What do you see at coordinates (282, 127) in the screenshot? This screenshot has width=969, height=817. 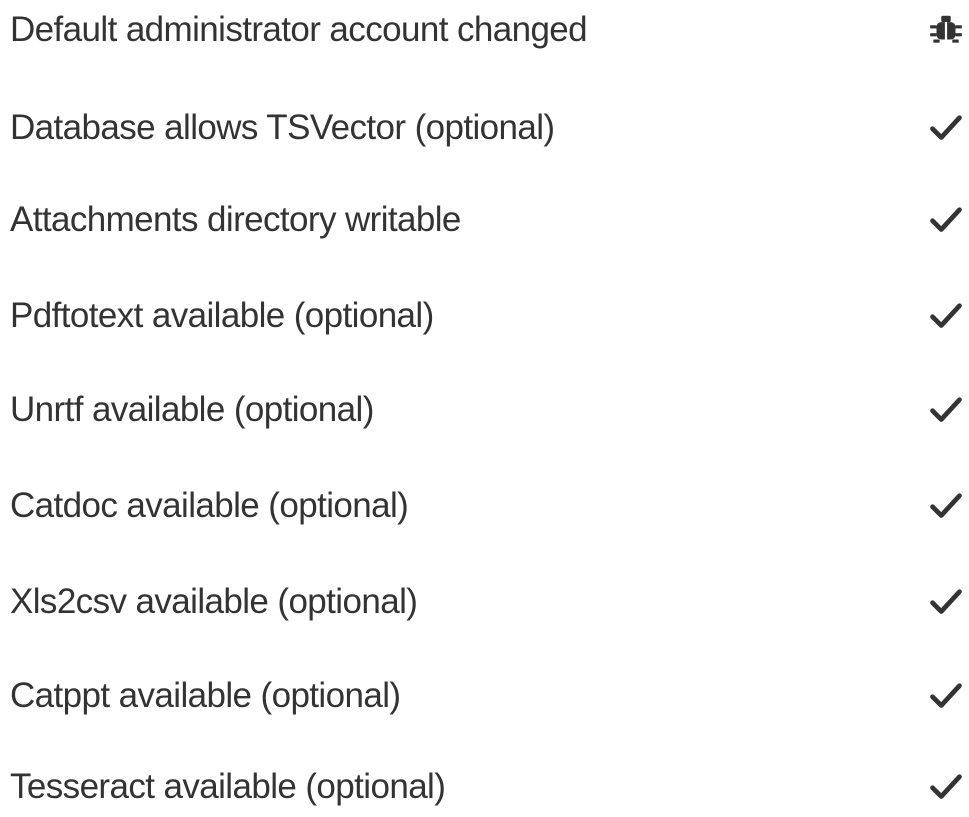 I see `check-label: Database allows TSVector (optional)` at bounding box center [282, 127].